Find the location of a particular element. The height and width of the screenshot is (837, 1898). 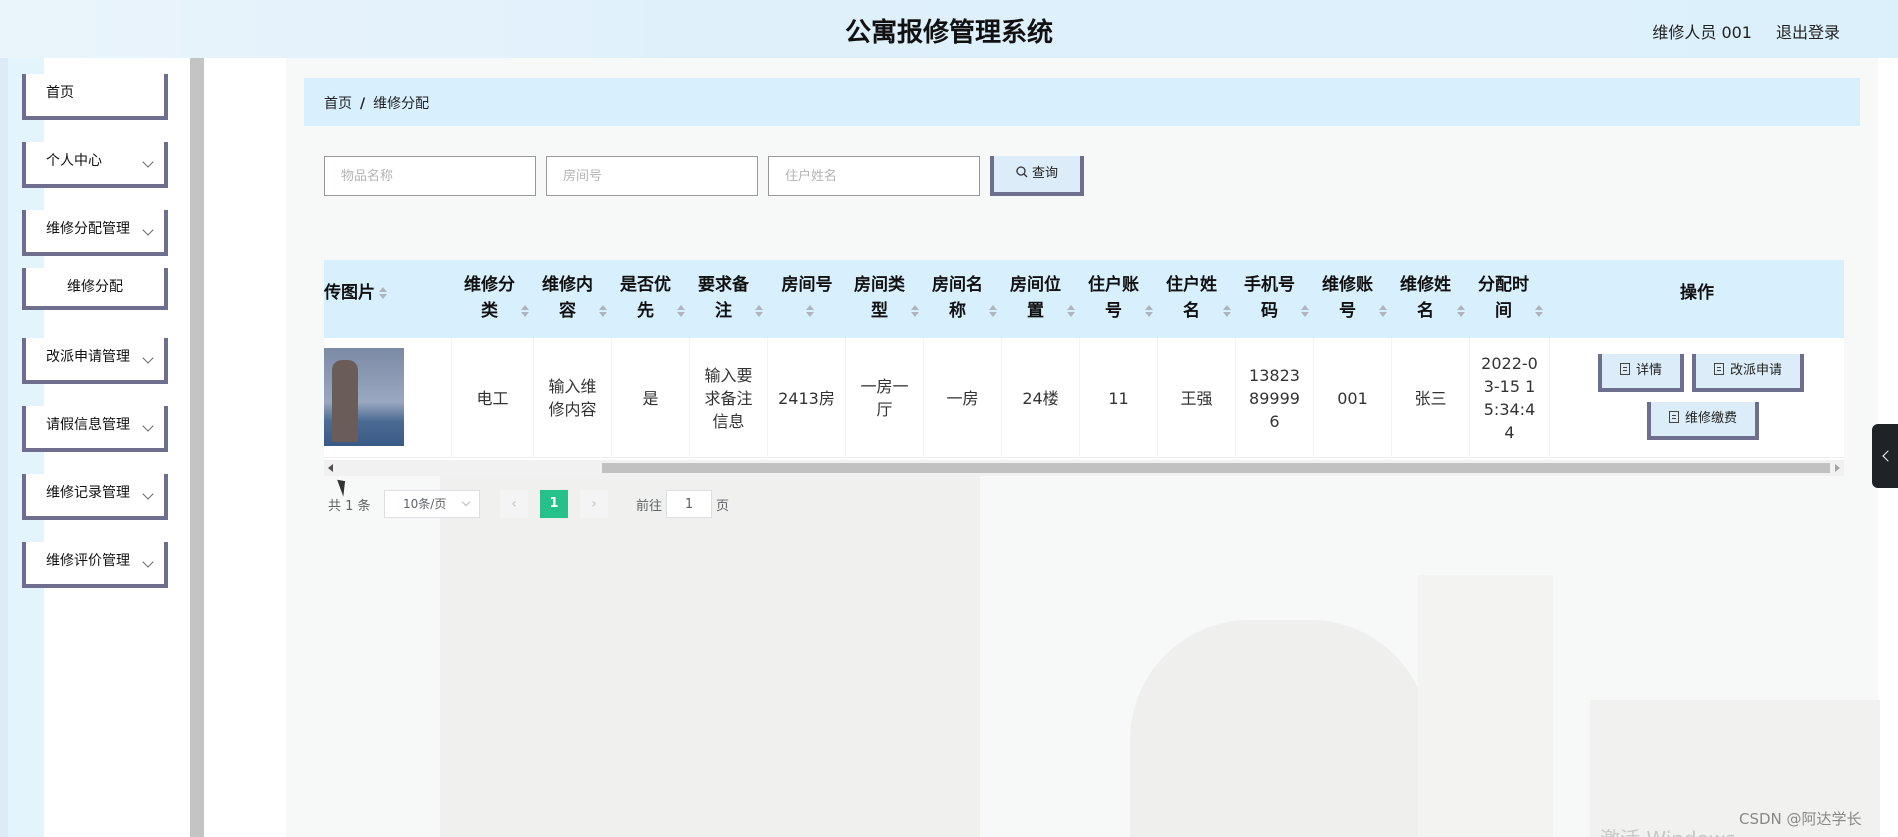

column-header-category: 维修分类 is located at coordinates (495, 300).